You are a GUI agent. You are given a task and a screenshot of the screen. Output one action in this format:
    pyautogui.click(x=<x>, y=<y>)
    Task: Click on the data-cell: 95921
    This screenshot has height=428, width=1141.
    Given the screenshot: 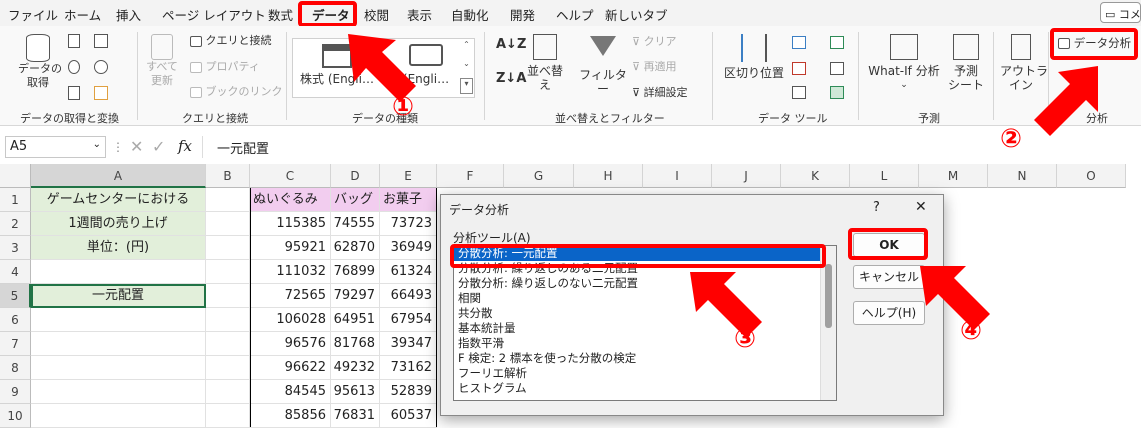 What is the action you would take?
    pyautogui.click(x=290, y=248)
    